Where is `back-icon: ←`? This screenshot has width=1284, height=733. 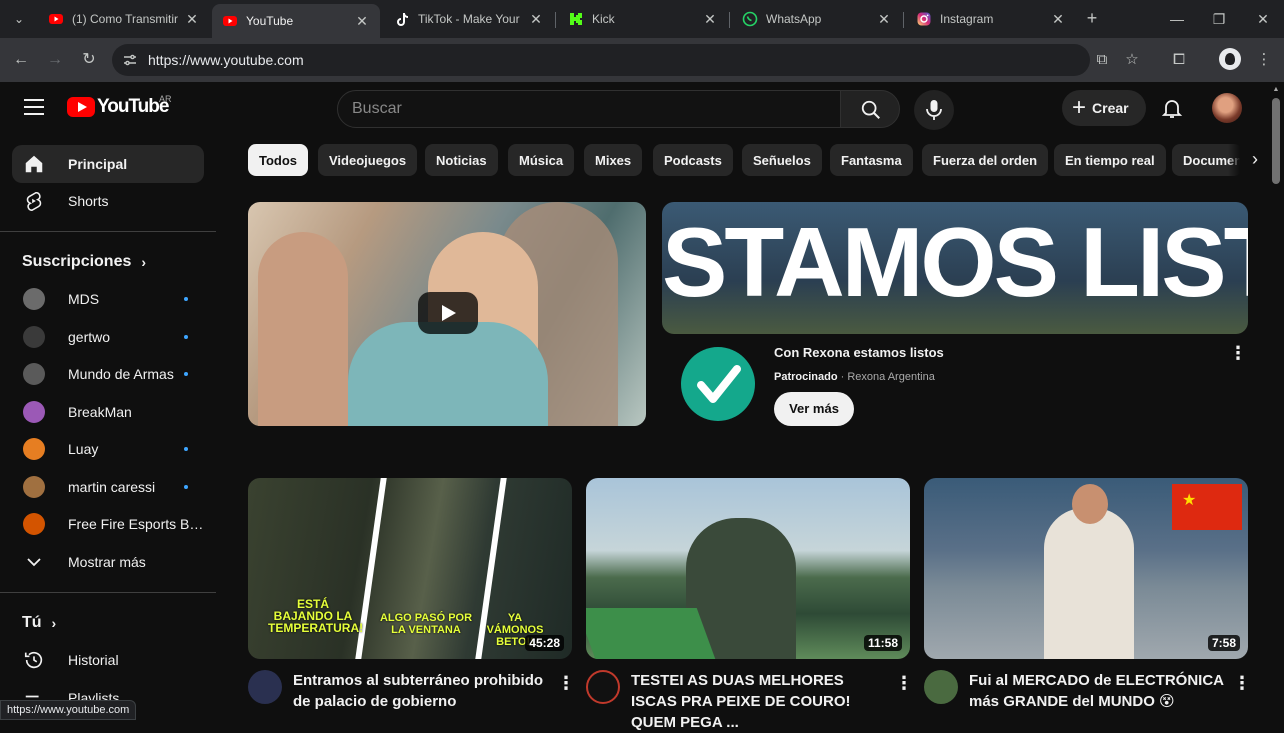
back-icon: ← is located at coordinates (21, 60).